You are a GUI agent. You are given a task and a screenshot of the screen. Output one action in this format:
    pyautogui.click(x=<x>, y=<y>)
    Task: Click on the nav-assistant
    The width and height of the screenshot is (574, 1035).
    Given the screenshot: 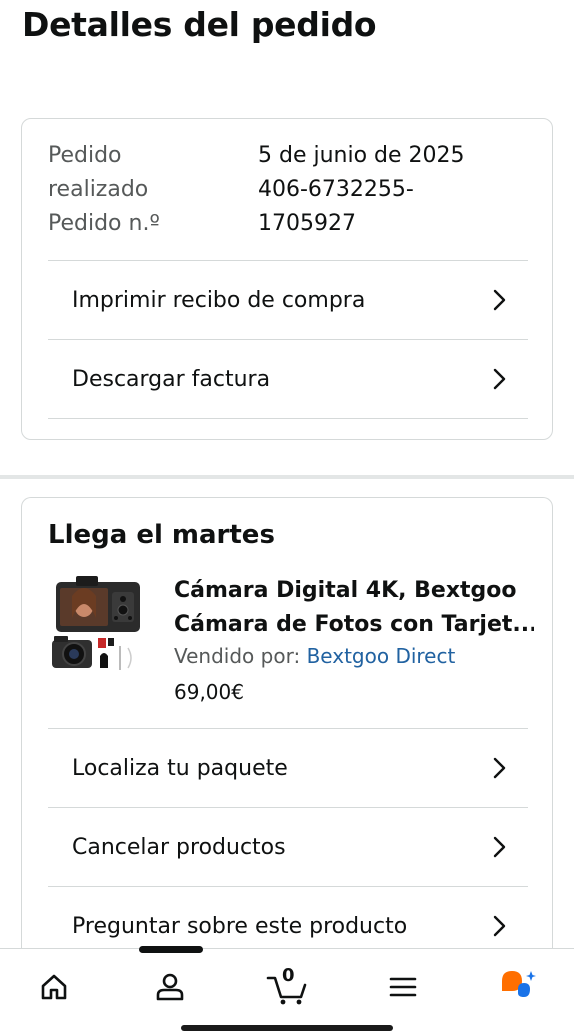 What is the action you would take?
    pyautogui.click(x=518, y=987)
    